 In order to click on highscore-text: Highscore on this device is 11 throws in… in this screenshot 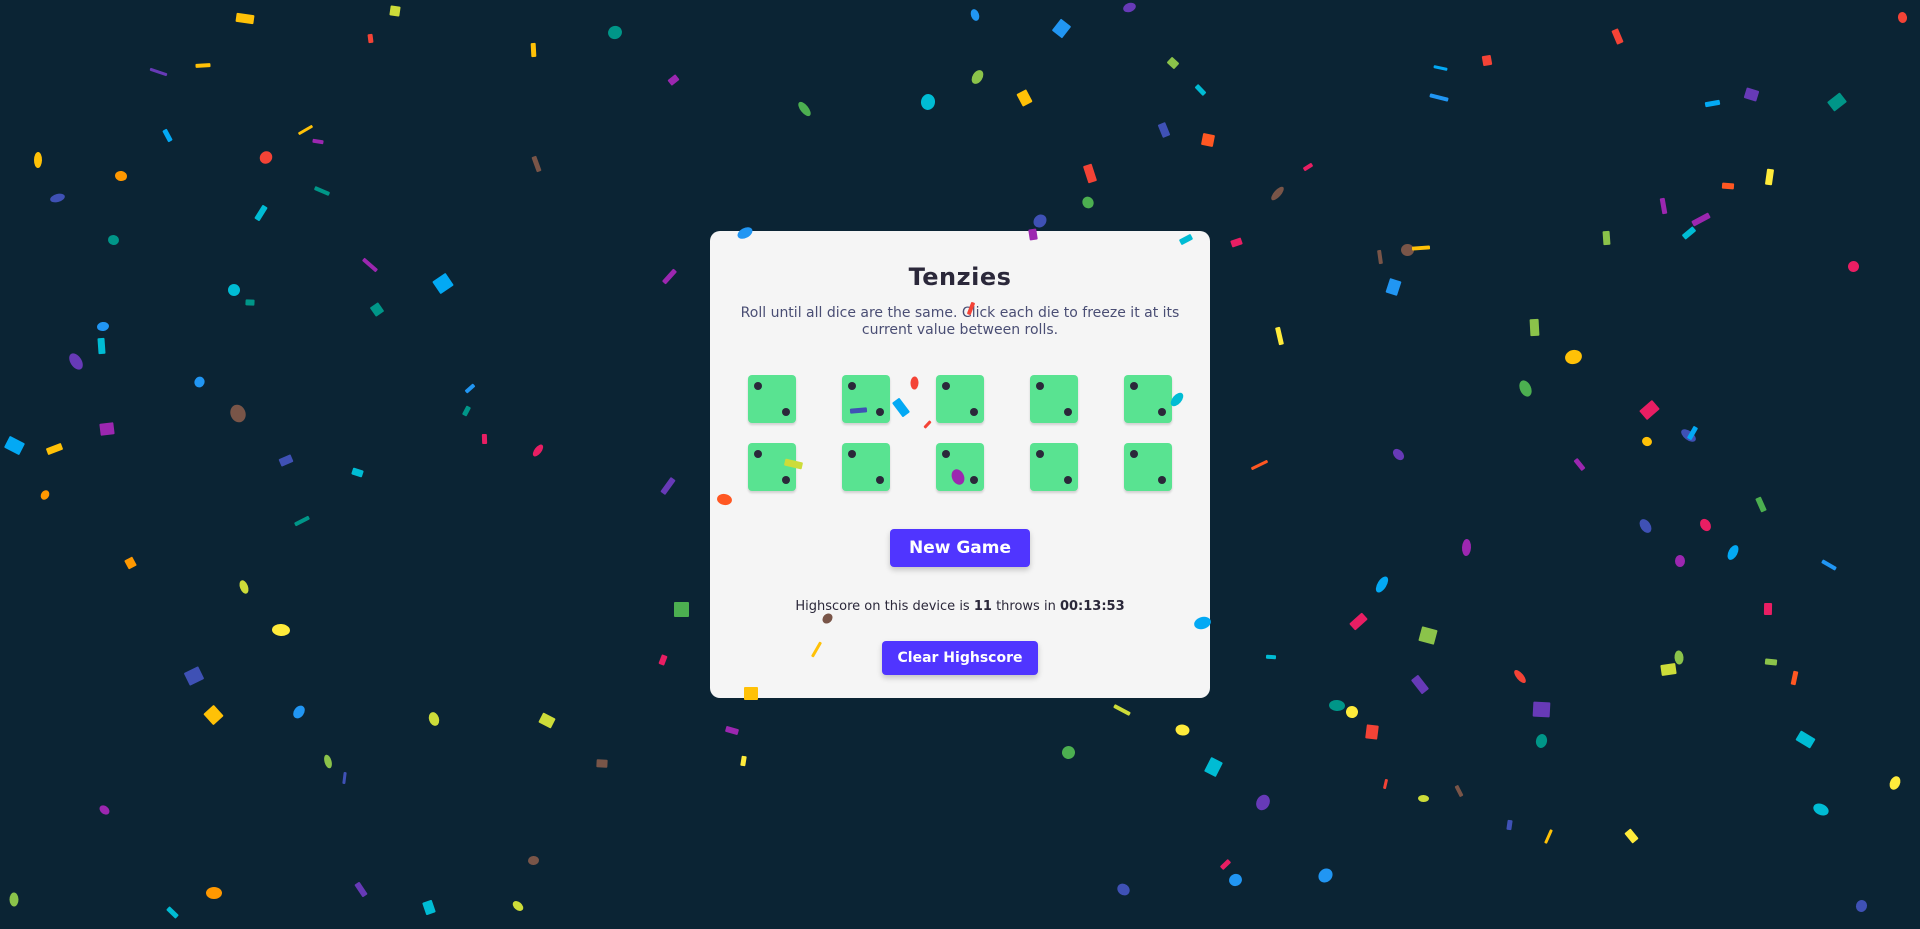, I will do `click(960, 606)`.